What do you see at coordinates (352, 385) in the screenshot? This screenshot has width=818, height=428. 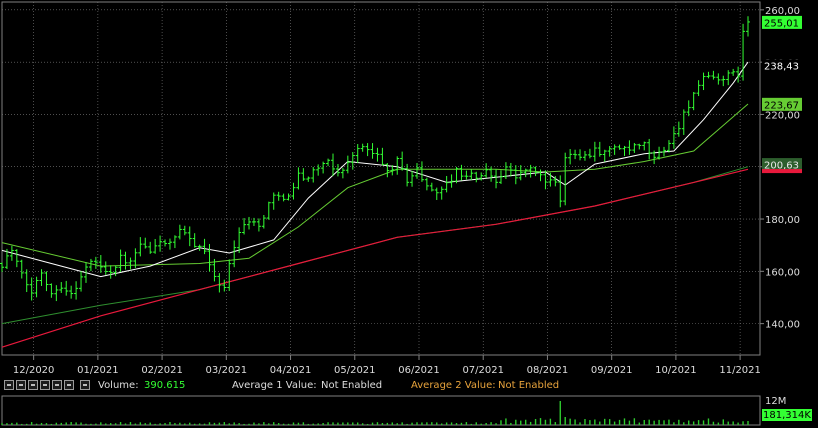 I see `avg1-value: Not Enabled` at bounding box center [352, 385].